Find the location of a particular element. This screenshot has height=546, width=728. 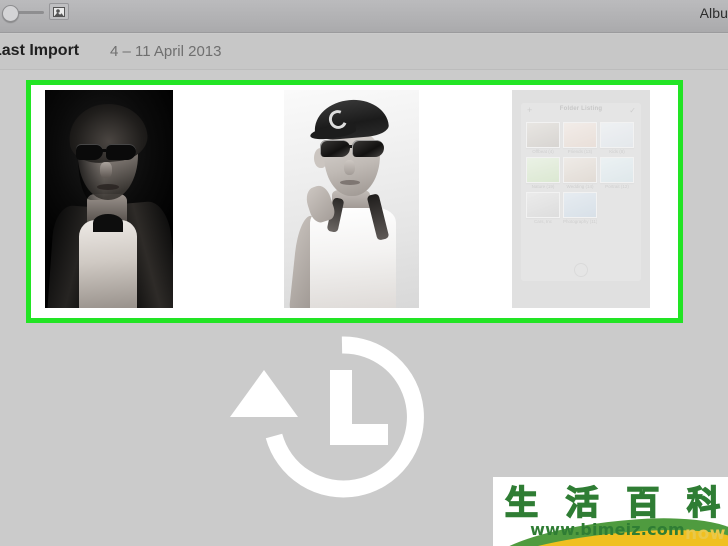

album-cell: Photography (11) is located at coordinates (580, 208).